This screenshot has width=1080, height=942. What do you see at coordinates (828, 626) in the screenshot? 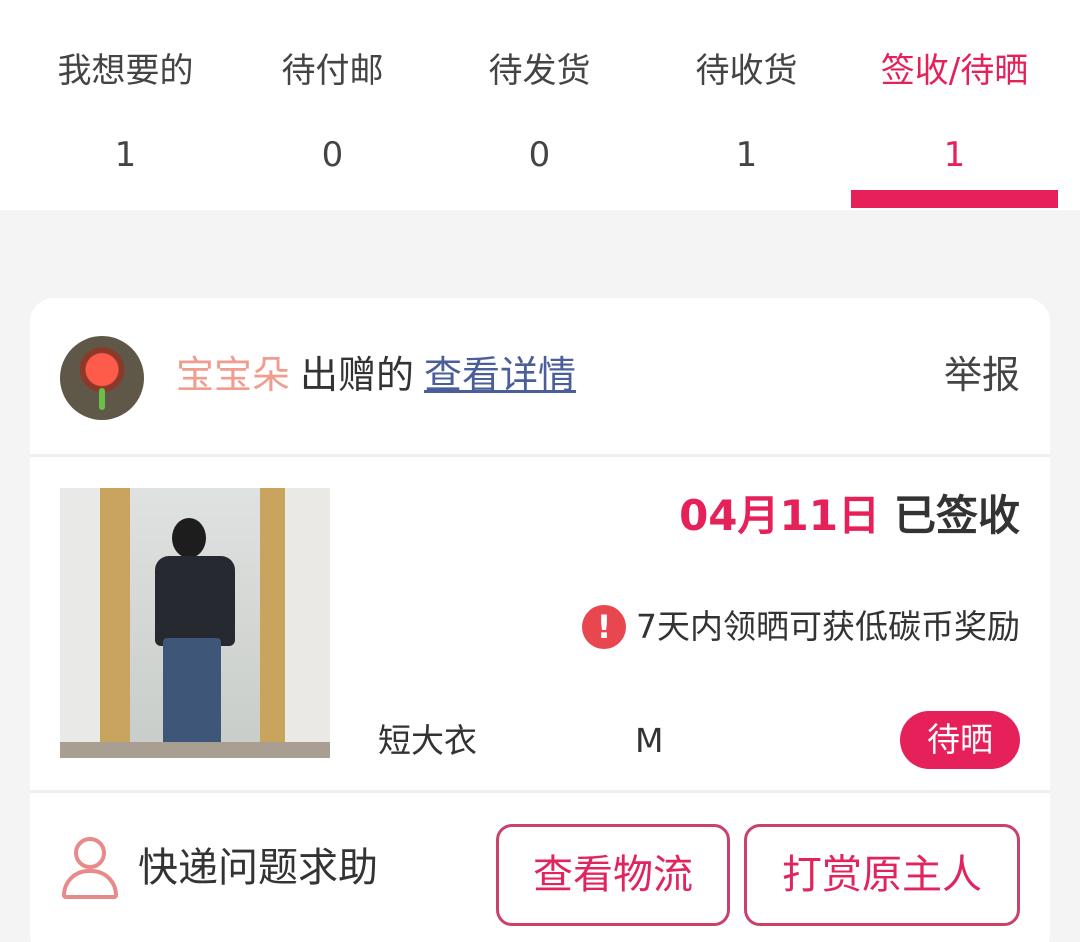
I see `reward-text: 7天内领晒可获低碳币奖励` at bounding box center [828, 626].